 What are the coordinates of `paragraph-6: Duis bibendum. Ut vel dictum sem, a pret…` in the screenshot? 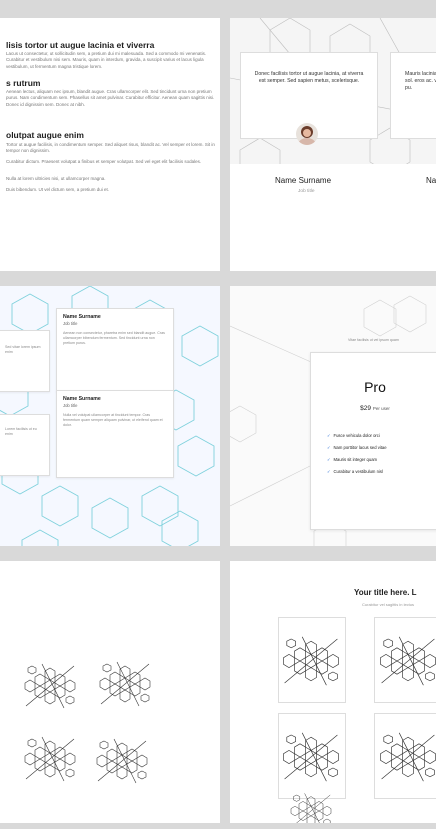 It's located at (58, 189).